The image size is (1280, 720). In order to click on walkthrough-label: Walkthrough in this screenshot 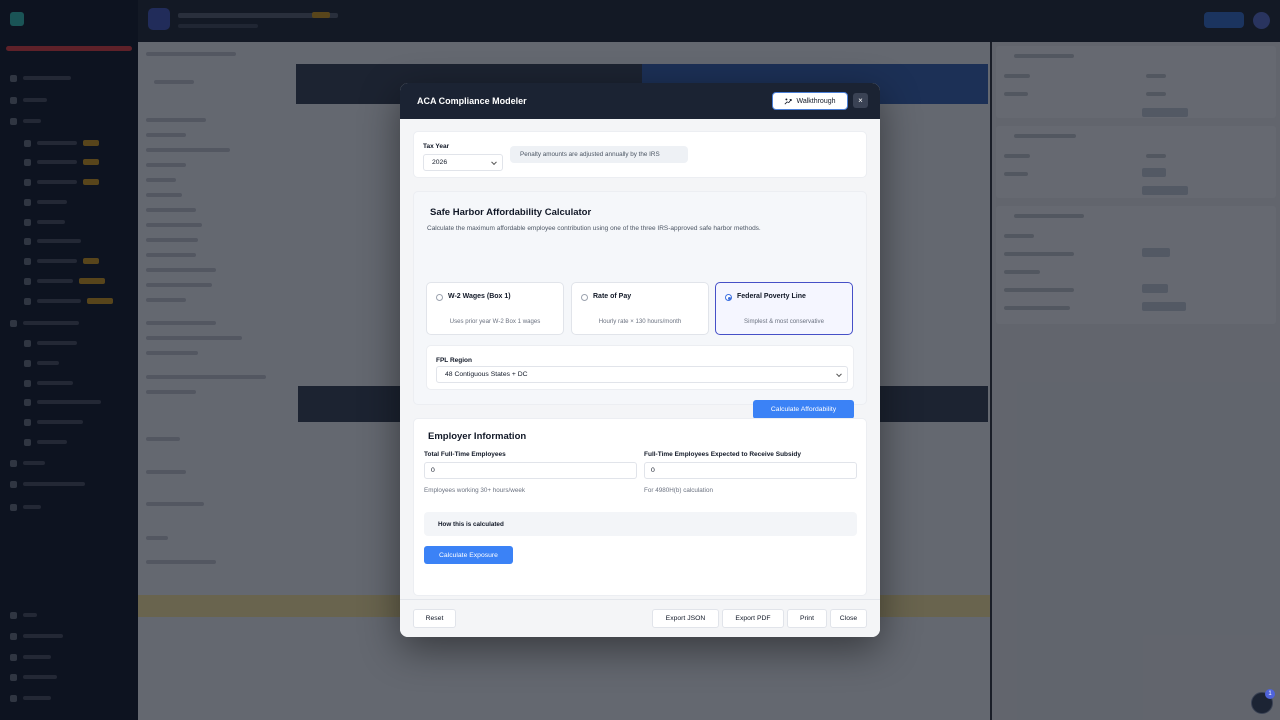, I will do `click(816, 101)`.